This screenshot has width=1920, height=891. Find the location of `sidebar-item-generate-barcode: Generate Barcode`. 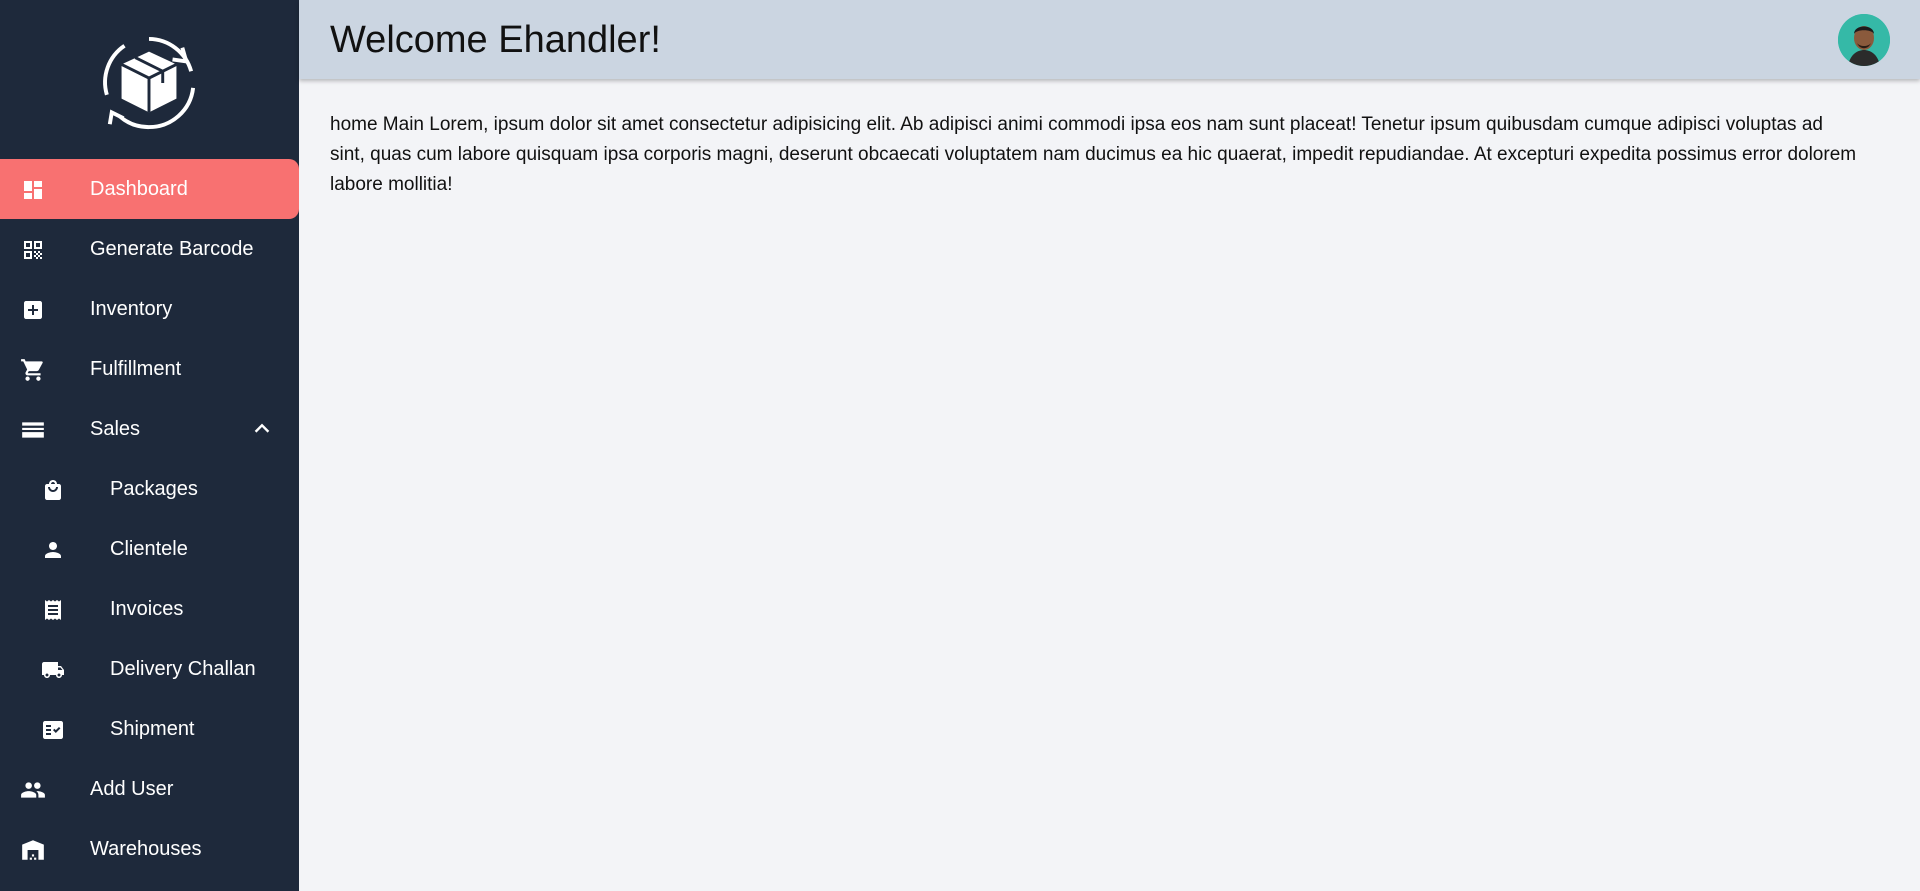

sidebar-item-generate-barcode: Generate Barcode is located at coordinates (149, 249).